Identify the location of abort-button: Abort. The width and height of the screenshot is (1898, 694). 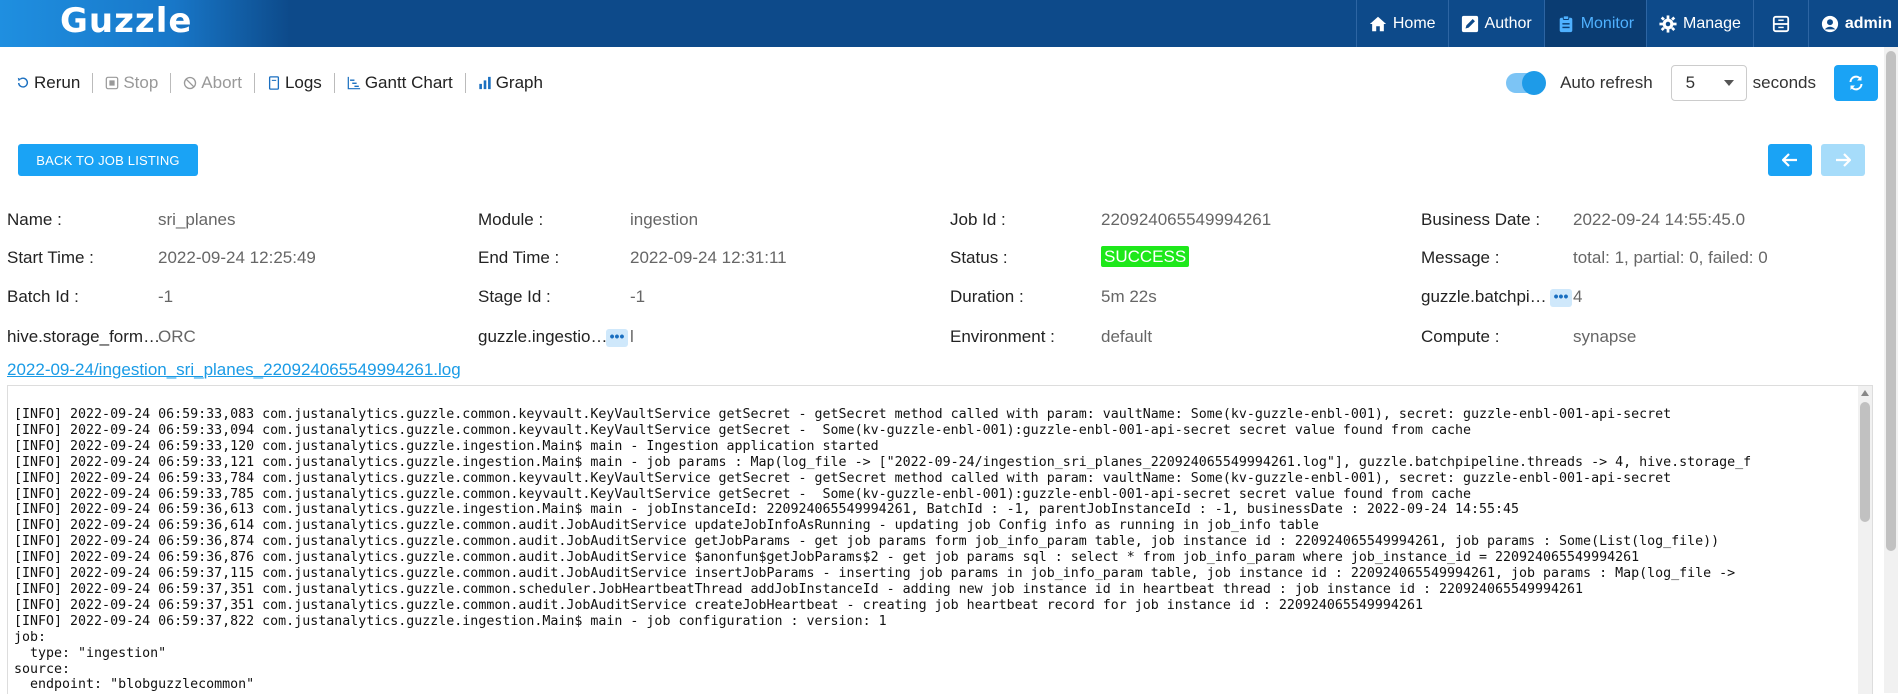
(212, 83).